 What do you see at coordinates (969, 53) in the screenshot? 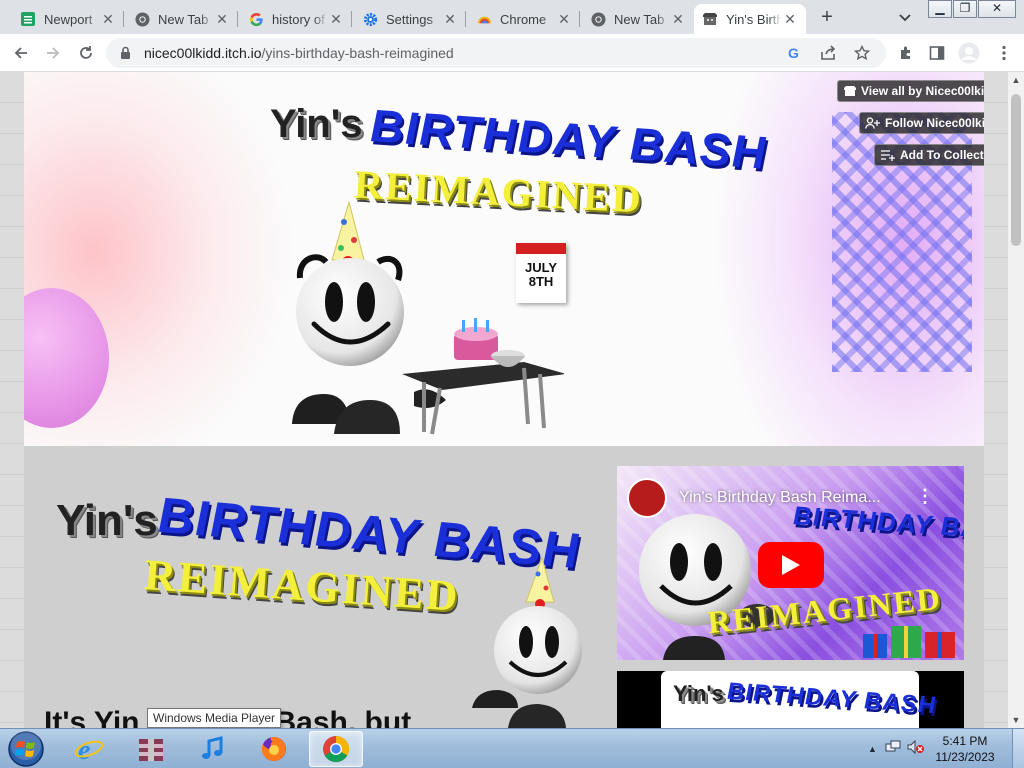
I see `profile-avatar` at bounding box center [969, 53].